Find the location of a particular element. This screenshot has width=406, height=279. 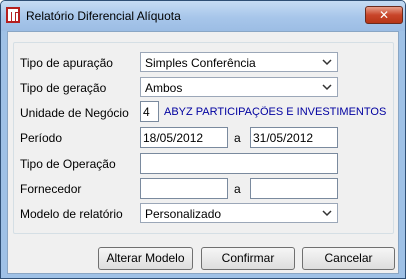

tipo-geracao-label: Tipo de geração is located at coordinates (63, 88).